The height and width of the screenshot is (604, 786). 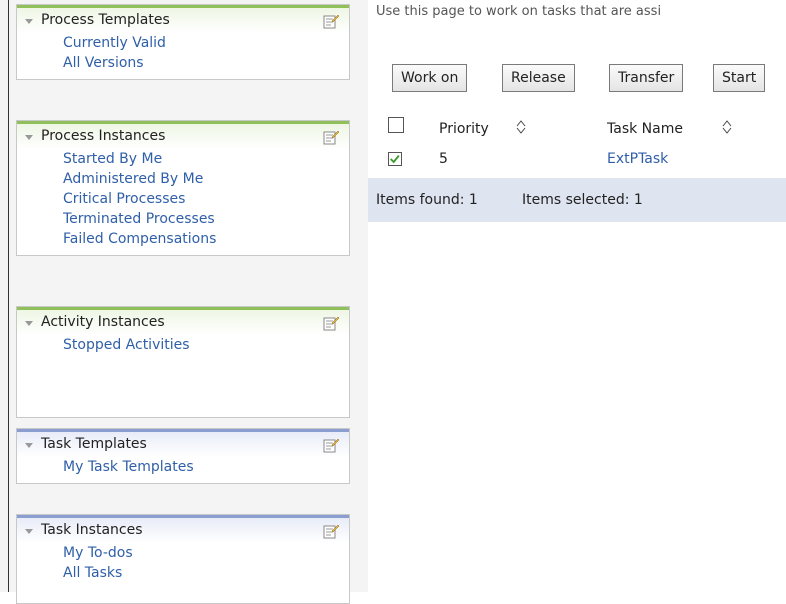 What do you see at coordinates (206, 43) in the screenshot?
I see `nav-link-currently-valid: Currently Valid` at bounding box center [206, 43].